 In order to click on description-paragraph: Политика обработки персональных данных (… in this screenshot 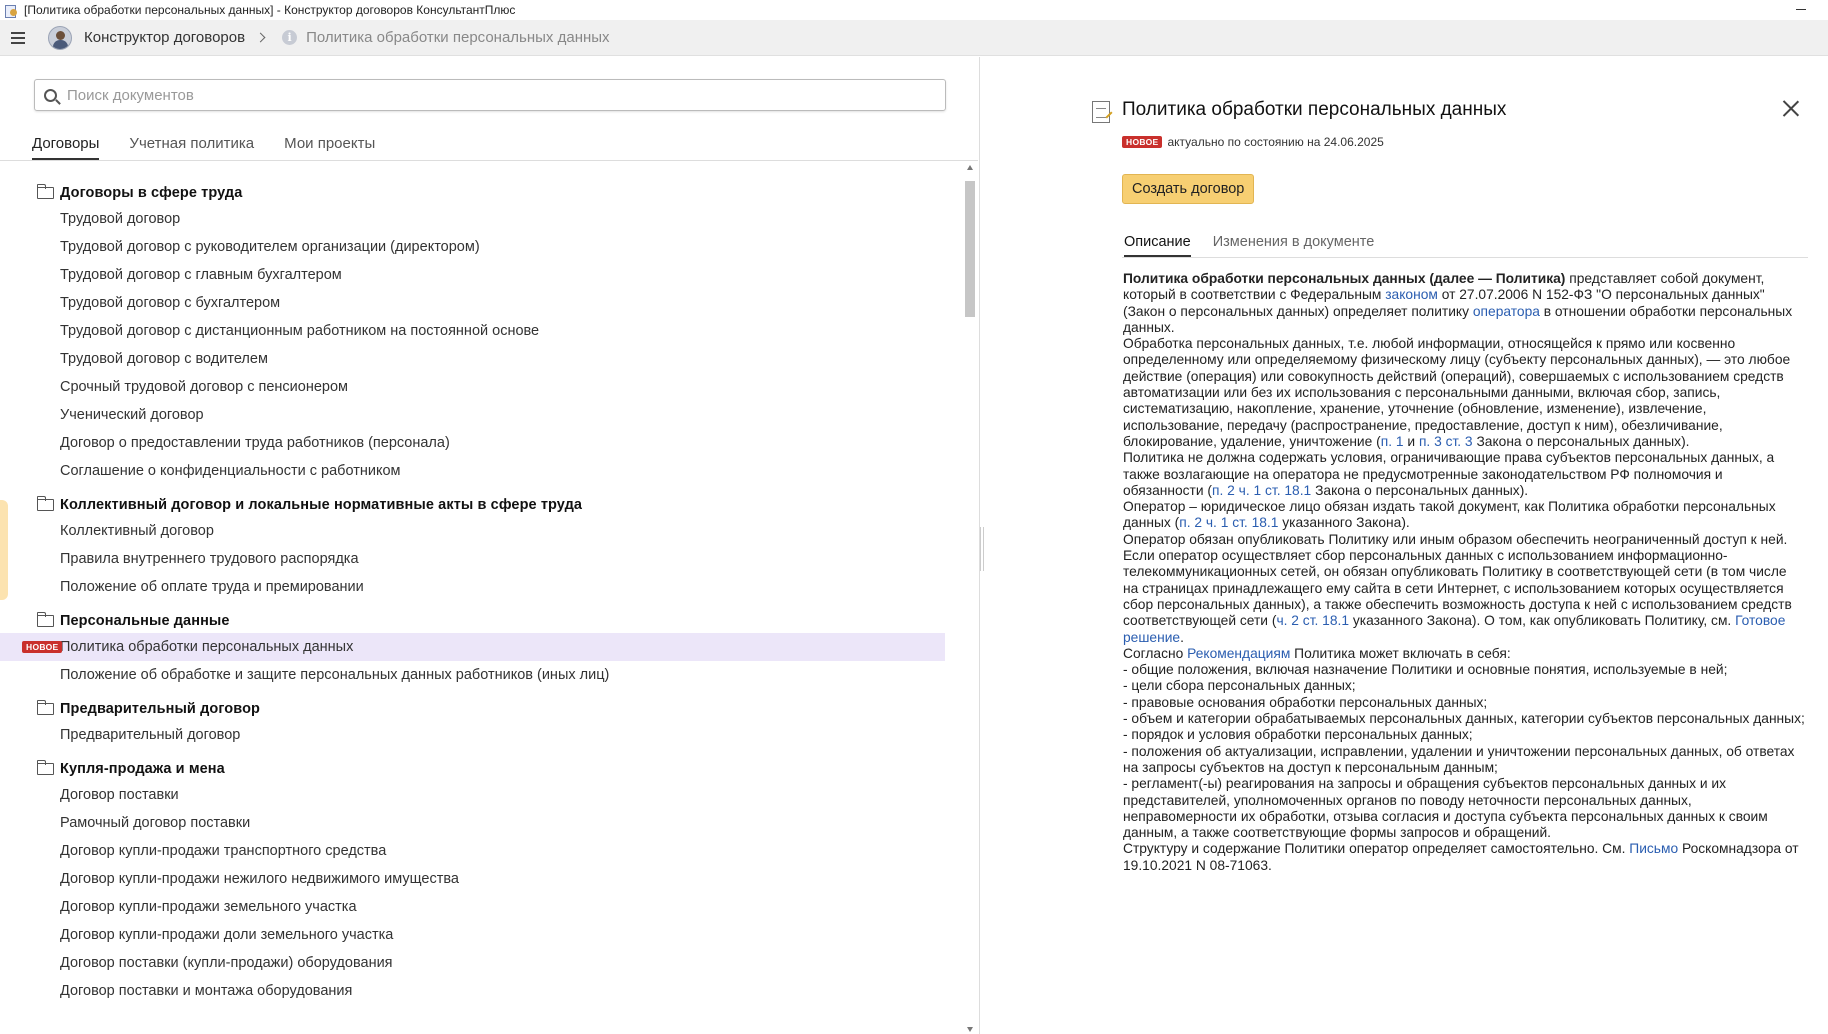, I will do `click(1464, 303)`.